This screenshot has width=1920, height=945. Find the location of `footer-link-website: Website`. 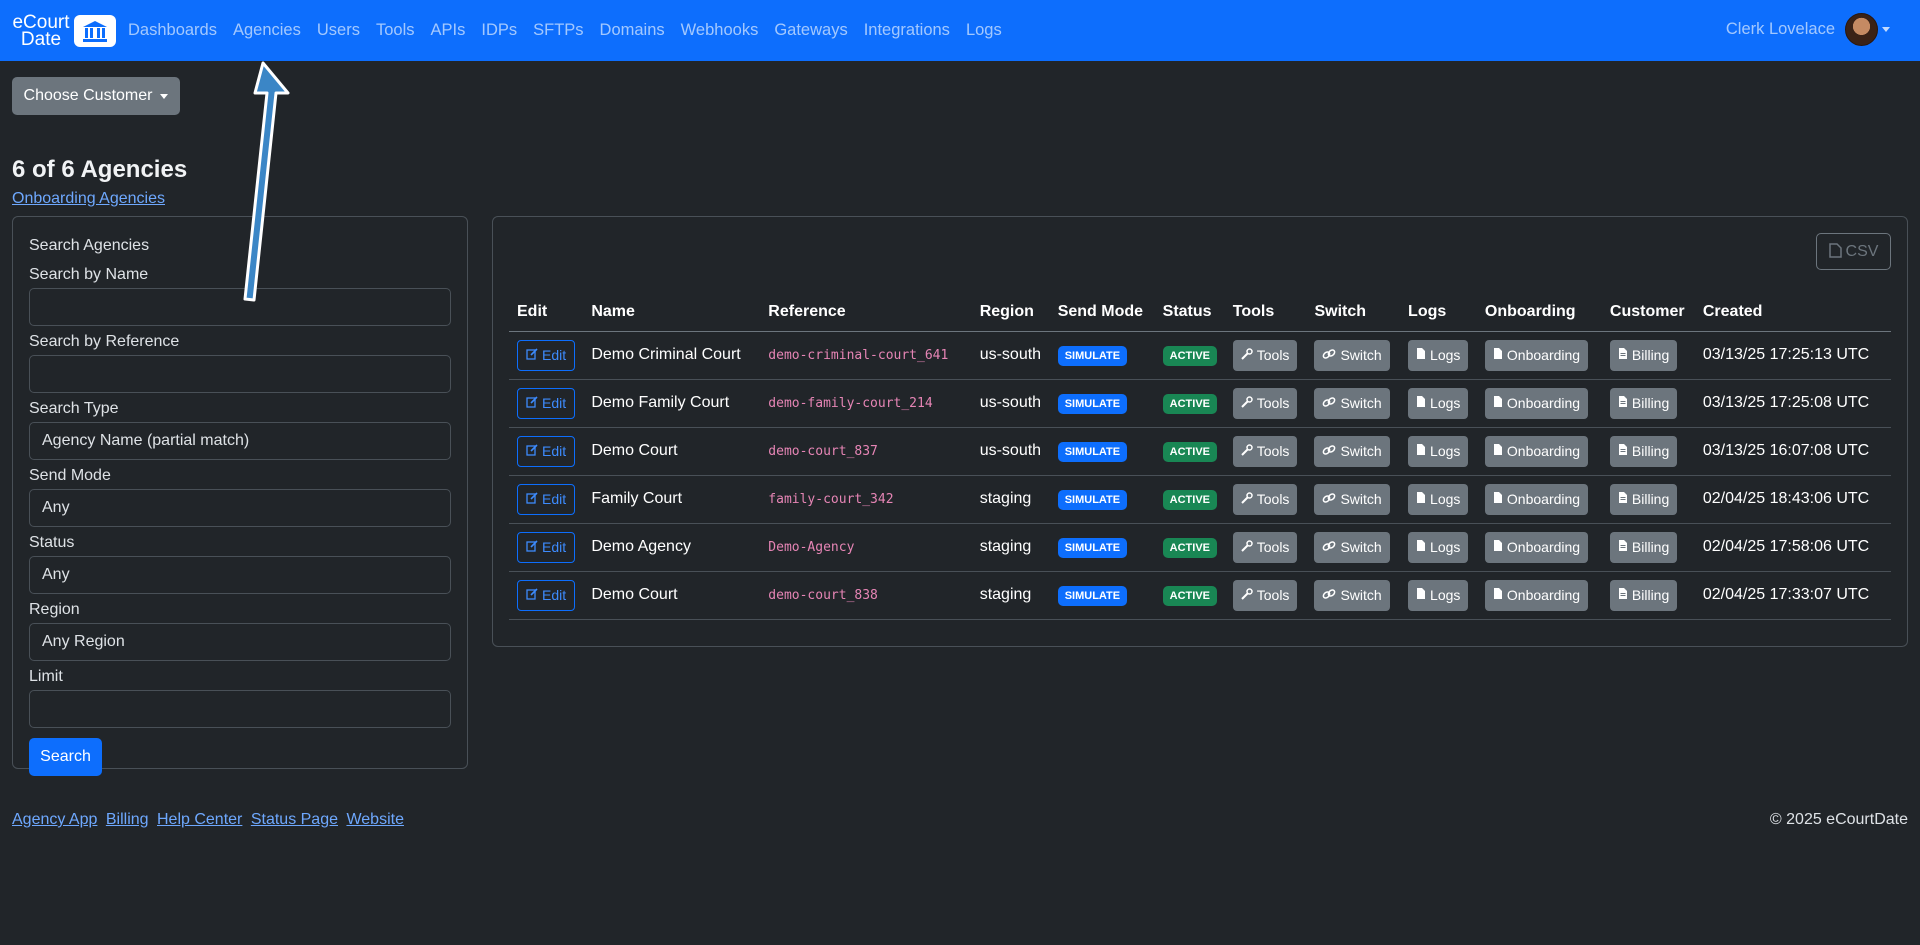

footer-link-website: Website is located at coordinates (375, 819).